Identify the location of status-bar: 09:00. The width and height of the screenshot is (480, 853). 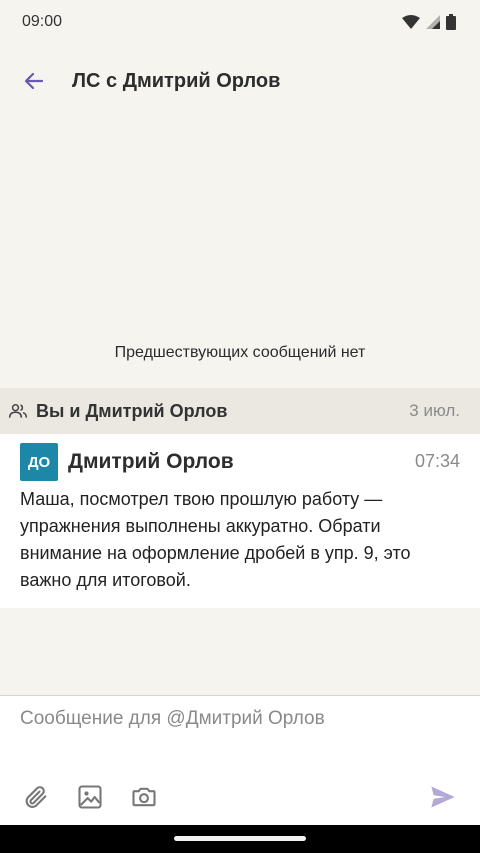
(240, 22).